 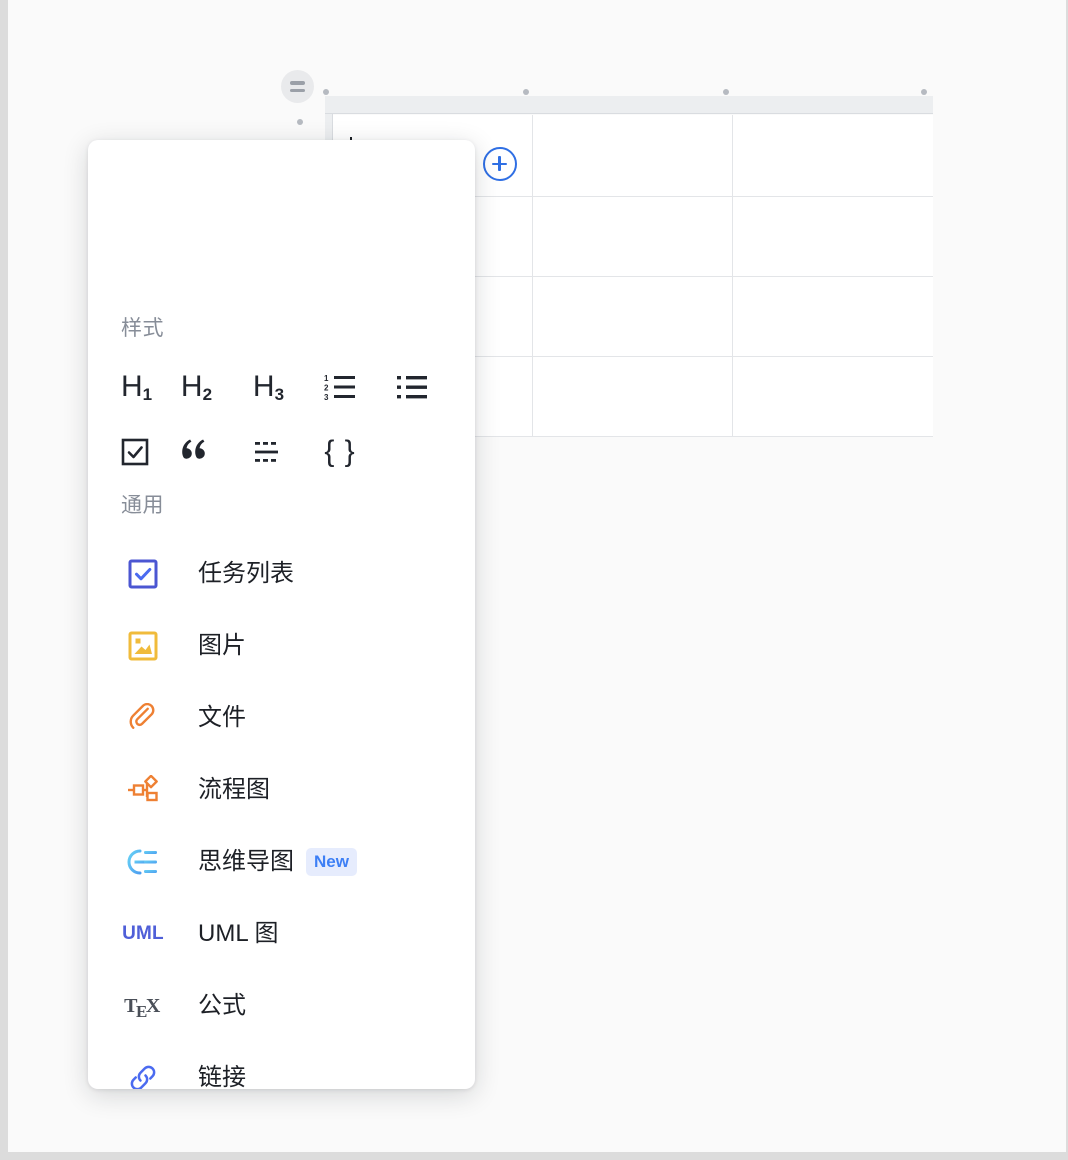 I want to click on quote-icon, so click(x=193, y=449).